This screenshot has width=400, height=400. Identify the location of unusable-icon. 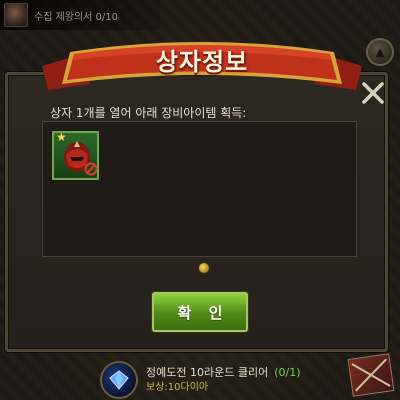
(91, 169).